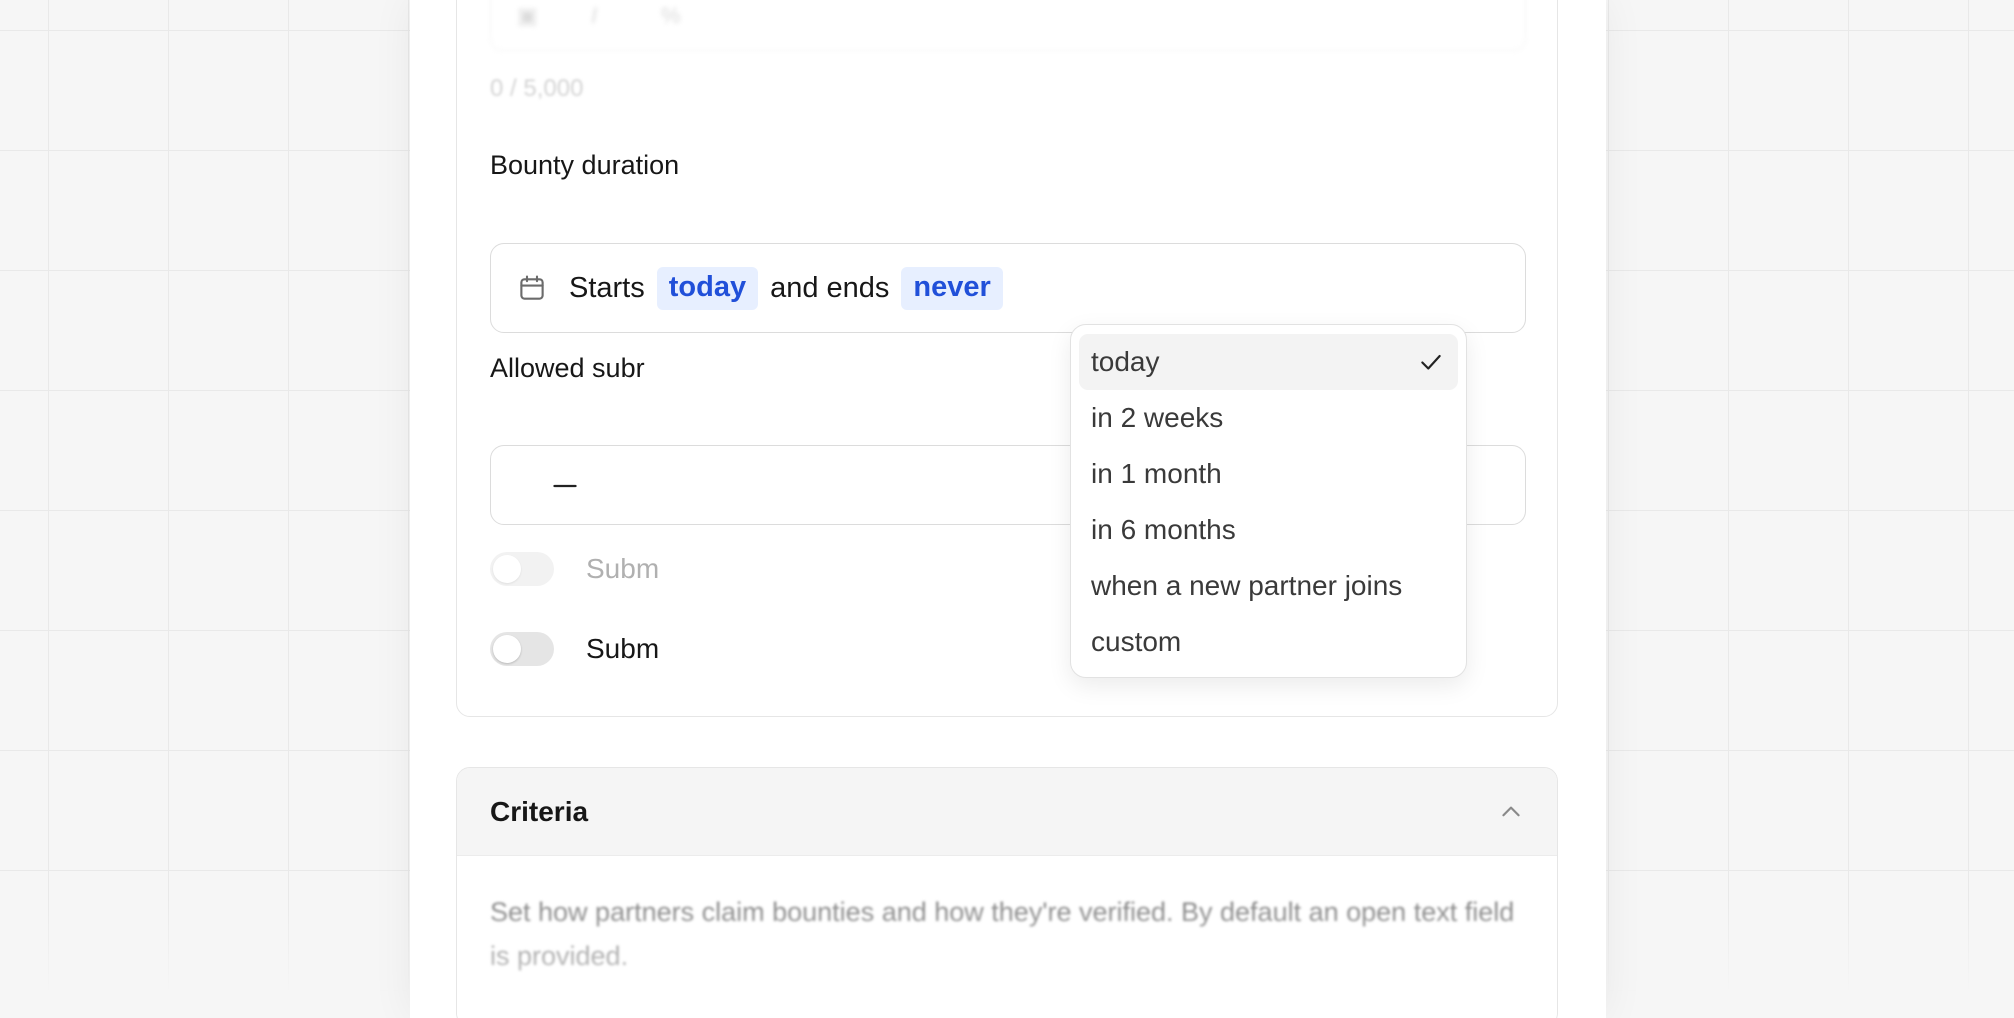 The image size is (2014, 1018). I want to click on dropdown-option-partner-joins: when a new partner joins, so click(1268, 586).